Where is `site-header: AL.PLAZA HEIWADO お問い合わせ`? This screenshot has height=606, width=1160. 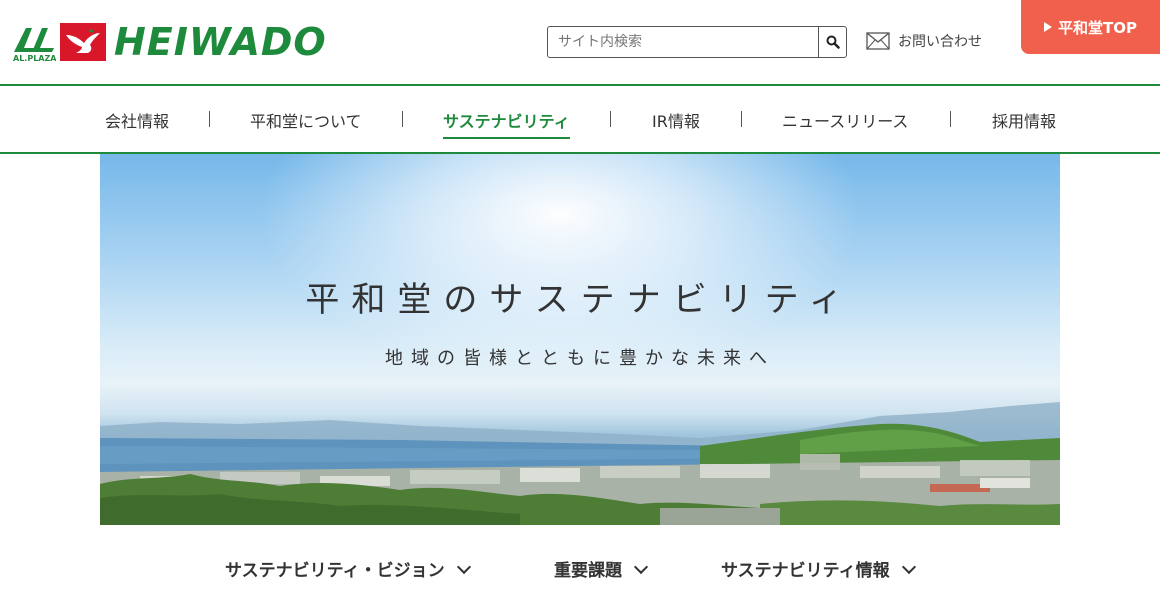
site-header: AL.PLAZA HEIWADO お問い合わせ is located at coordinates (580, 43).